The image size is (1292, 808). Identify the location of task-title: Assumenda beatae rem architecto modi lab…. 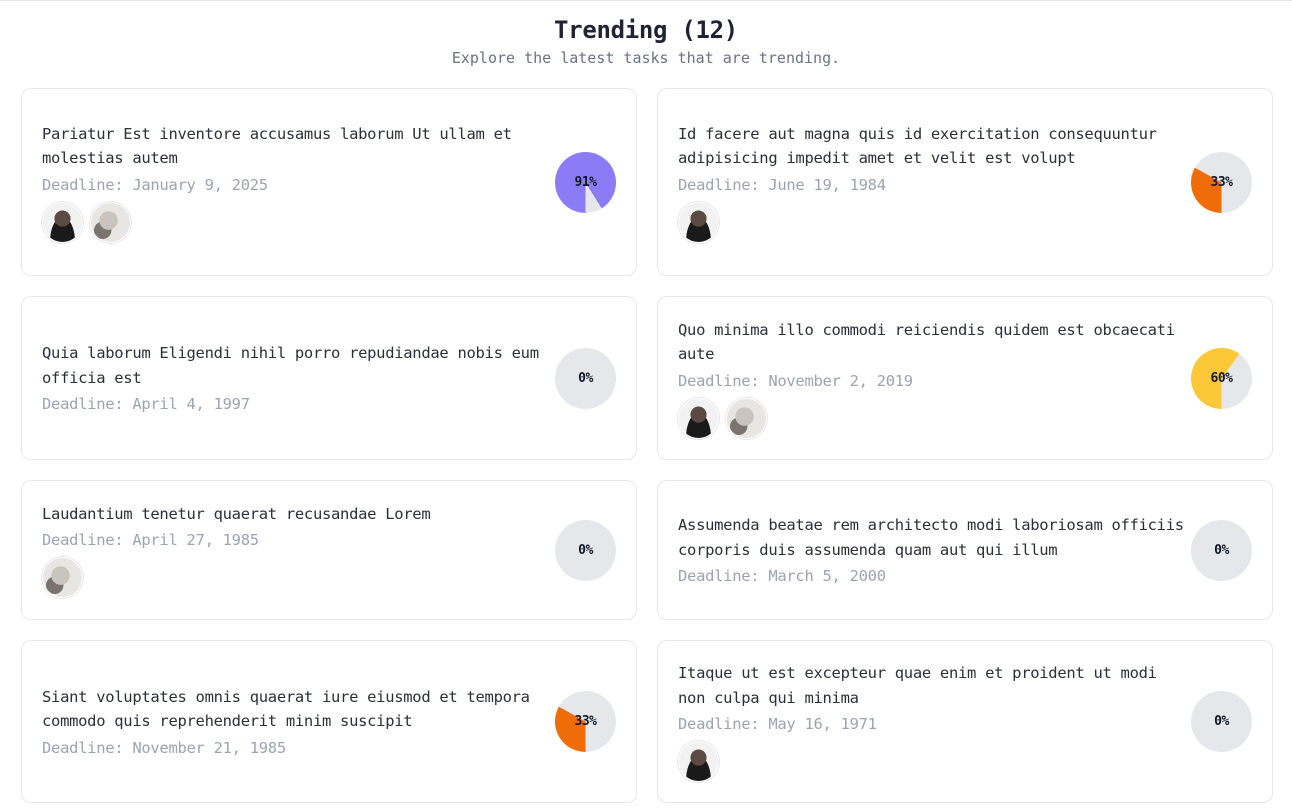
(931, 537).